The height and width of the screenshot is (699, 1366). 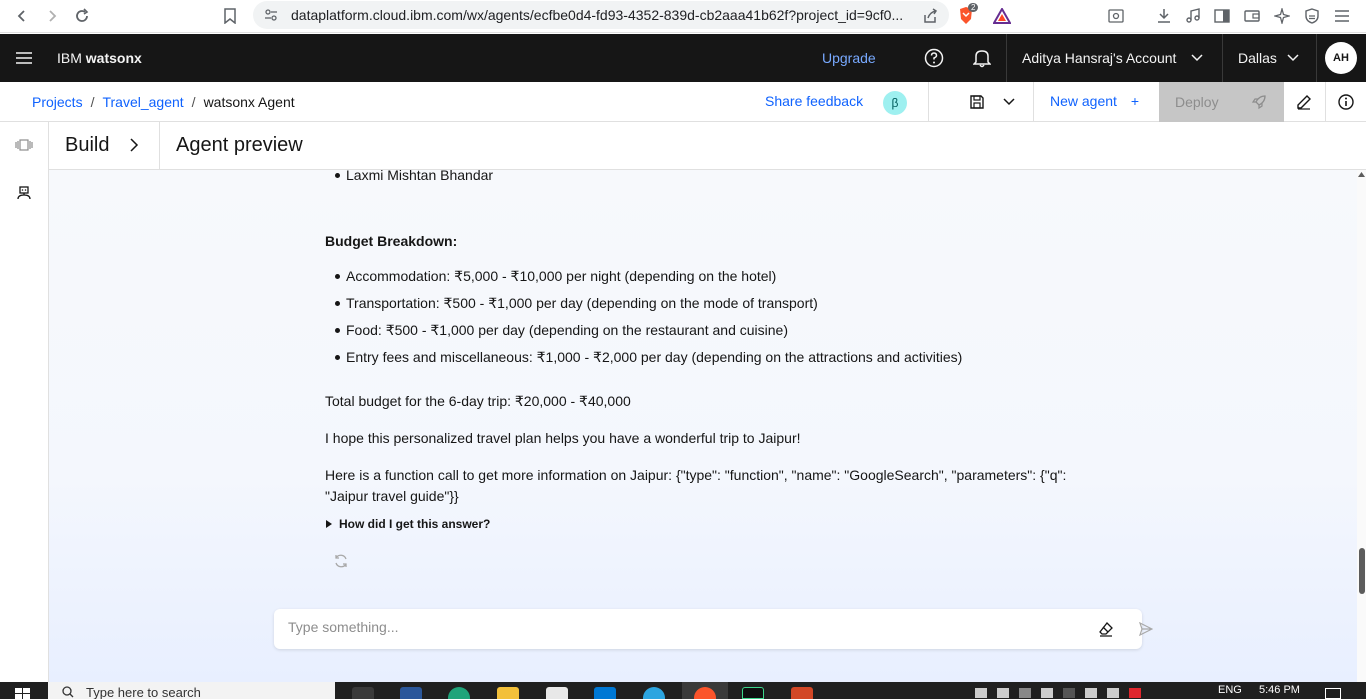 I want to click on breadcrumb: Projects / Travel_agent / watsonx Agent, so click(x=163, y=102).